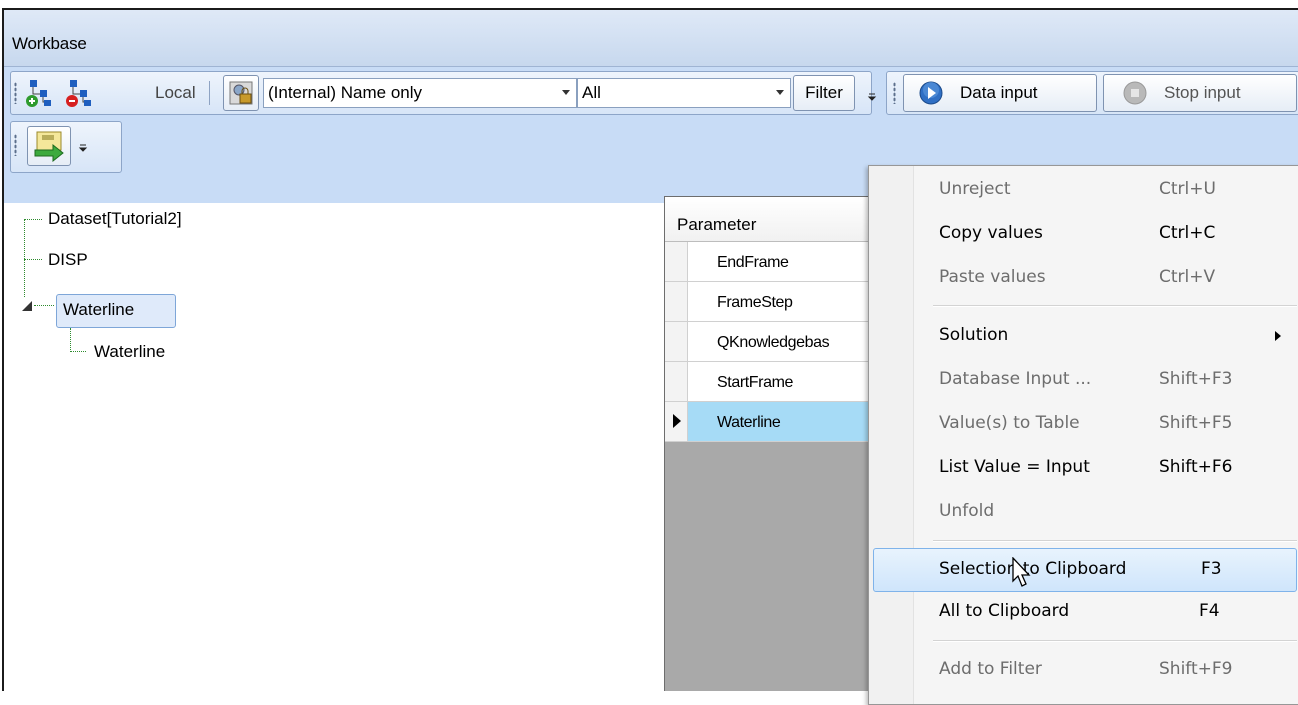 The image size is (1298, 705). Describe the element at coordinates (1187, 189) in the screenshot. I see `menu-shortcut: Ctrl+U` at that location.